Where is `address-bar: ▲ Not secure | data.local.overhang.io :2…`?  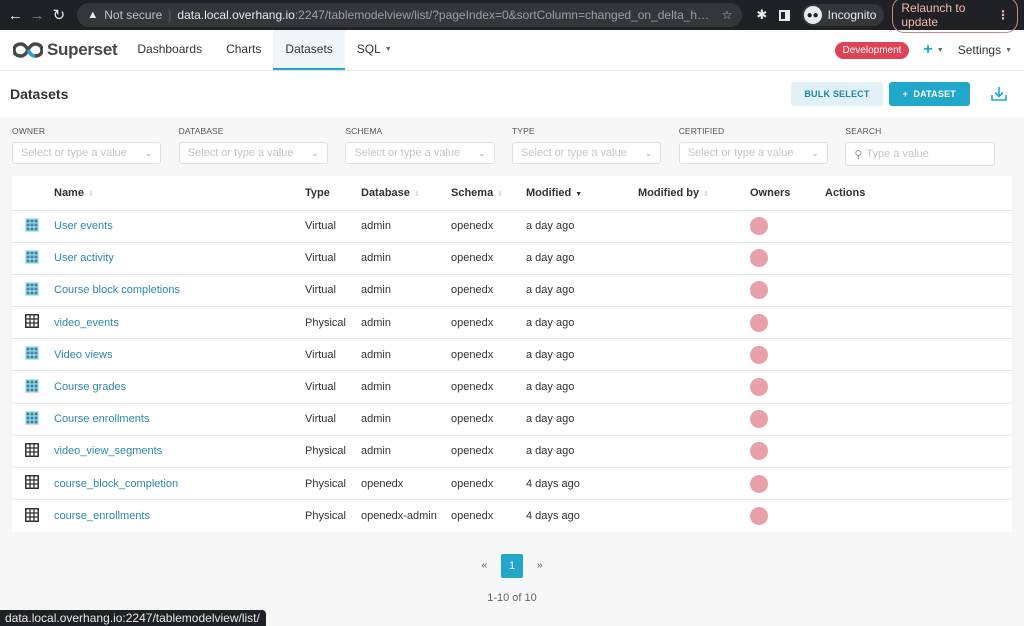 address-bar: ▲ Not secure | data.local.overhang.io :2… is located at coordinates (410, 15).